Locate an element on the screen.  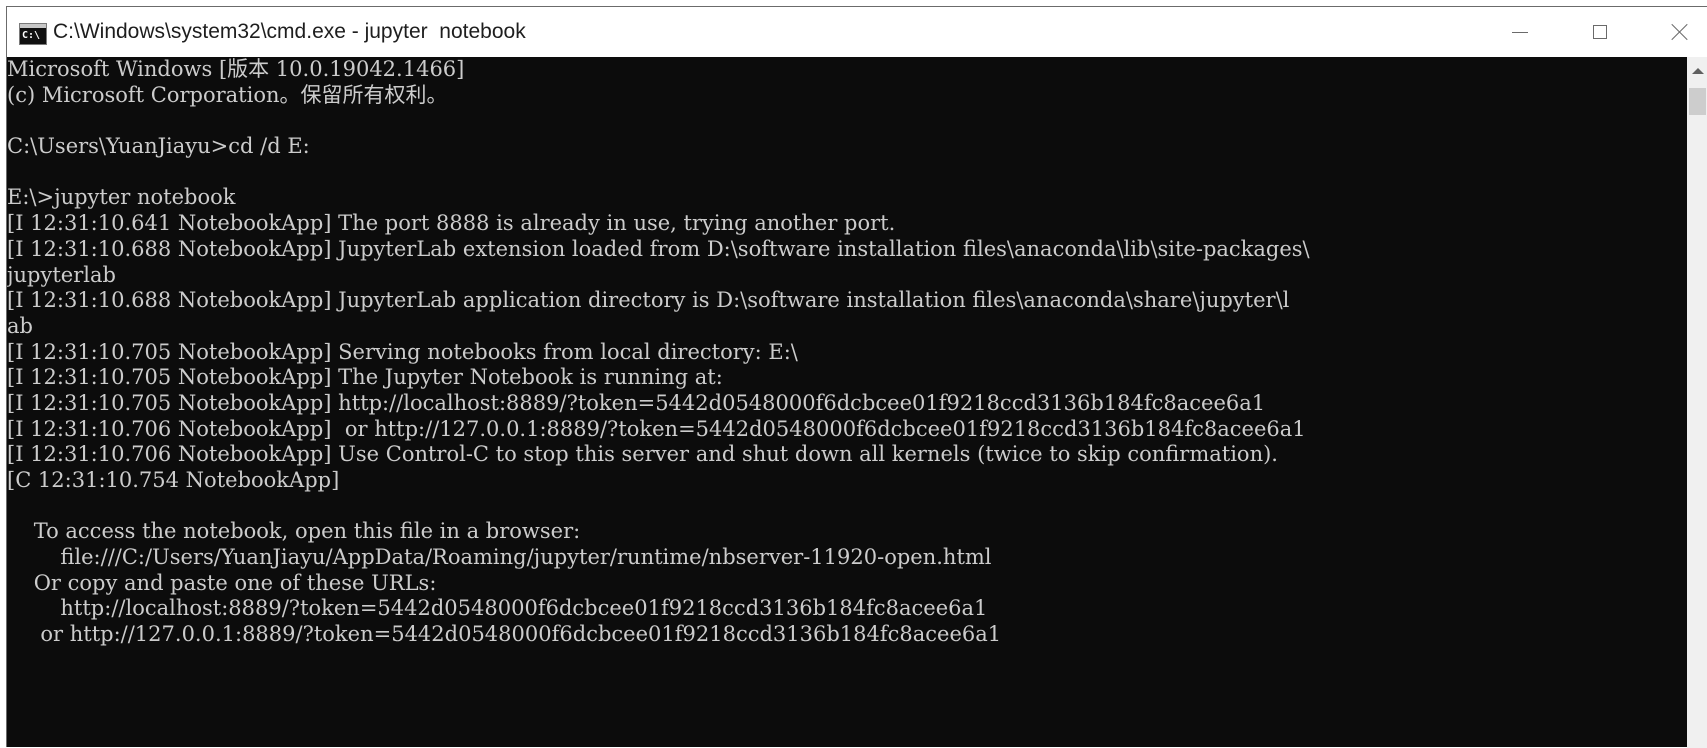
maximize-button is located at coordinates (1600, 32).